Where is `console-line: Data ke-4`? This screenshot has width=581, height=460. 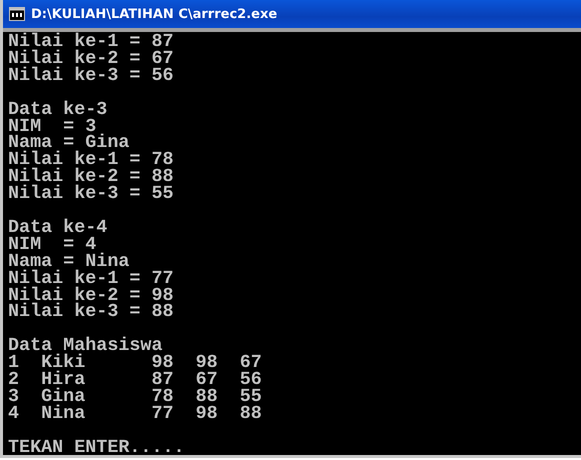 console-line: Data ke-4 is located at coordinates (58, 228).